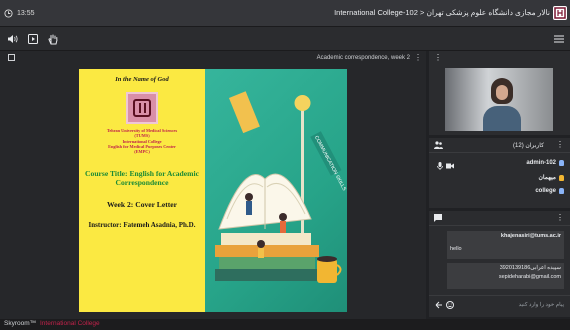  What do you see at coordinates (560, 144) in the screenshot?
I see `participants-more-icon: ⋮` at bounding box center [560, 144].